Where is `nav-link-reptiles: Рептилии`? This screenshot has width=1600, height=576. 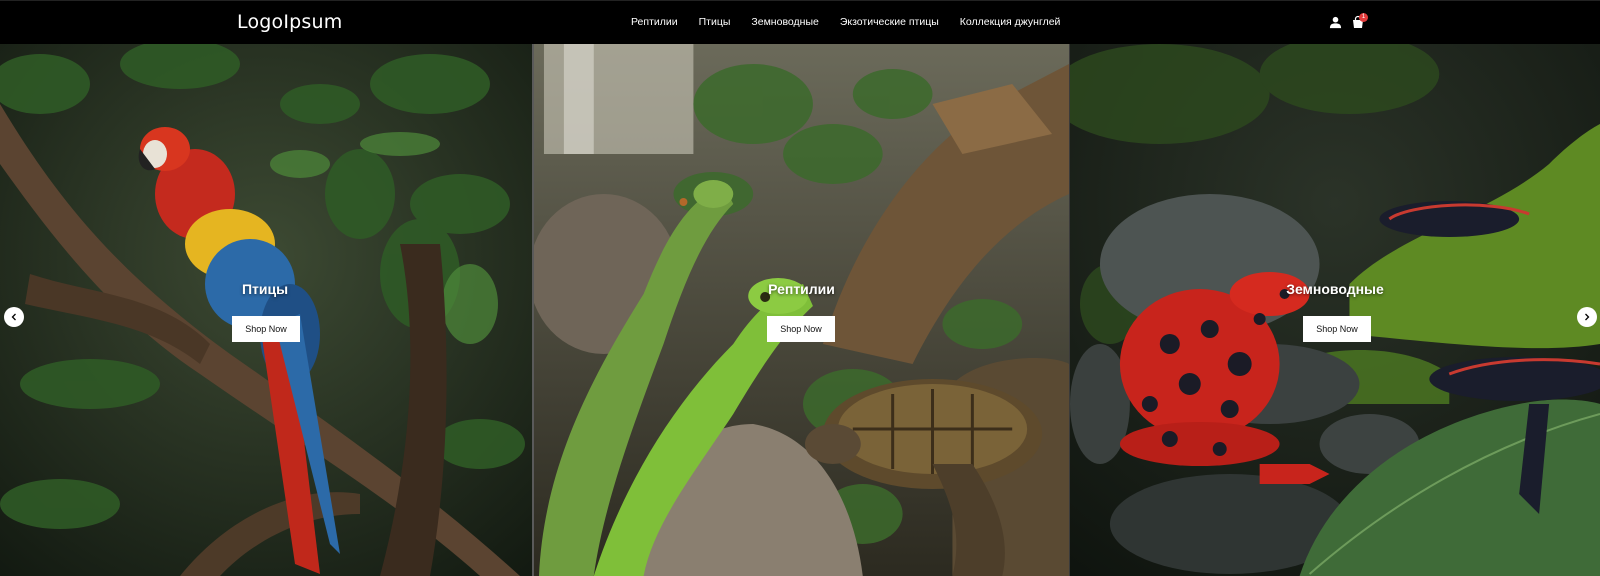 nav-link-reptiles: Рептилии is located at coordinates (654, 22).